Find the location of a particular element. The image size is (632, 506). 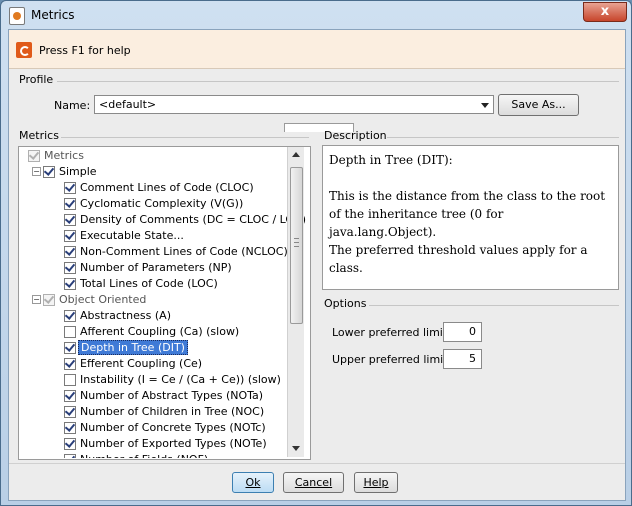

tree-item: Number of Fields (NOF) is located at coordinates (152, 455).